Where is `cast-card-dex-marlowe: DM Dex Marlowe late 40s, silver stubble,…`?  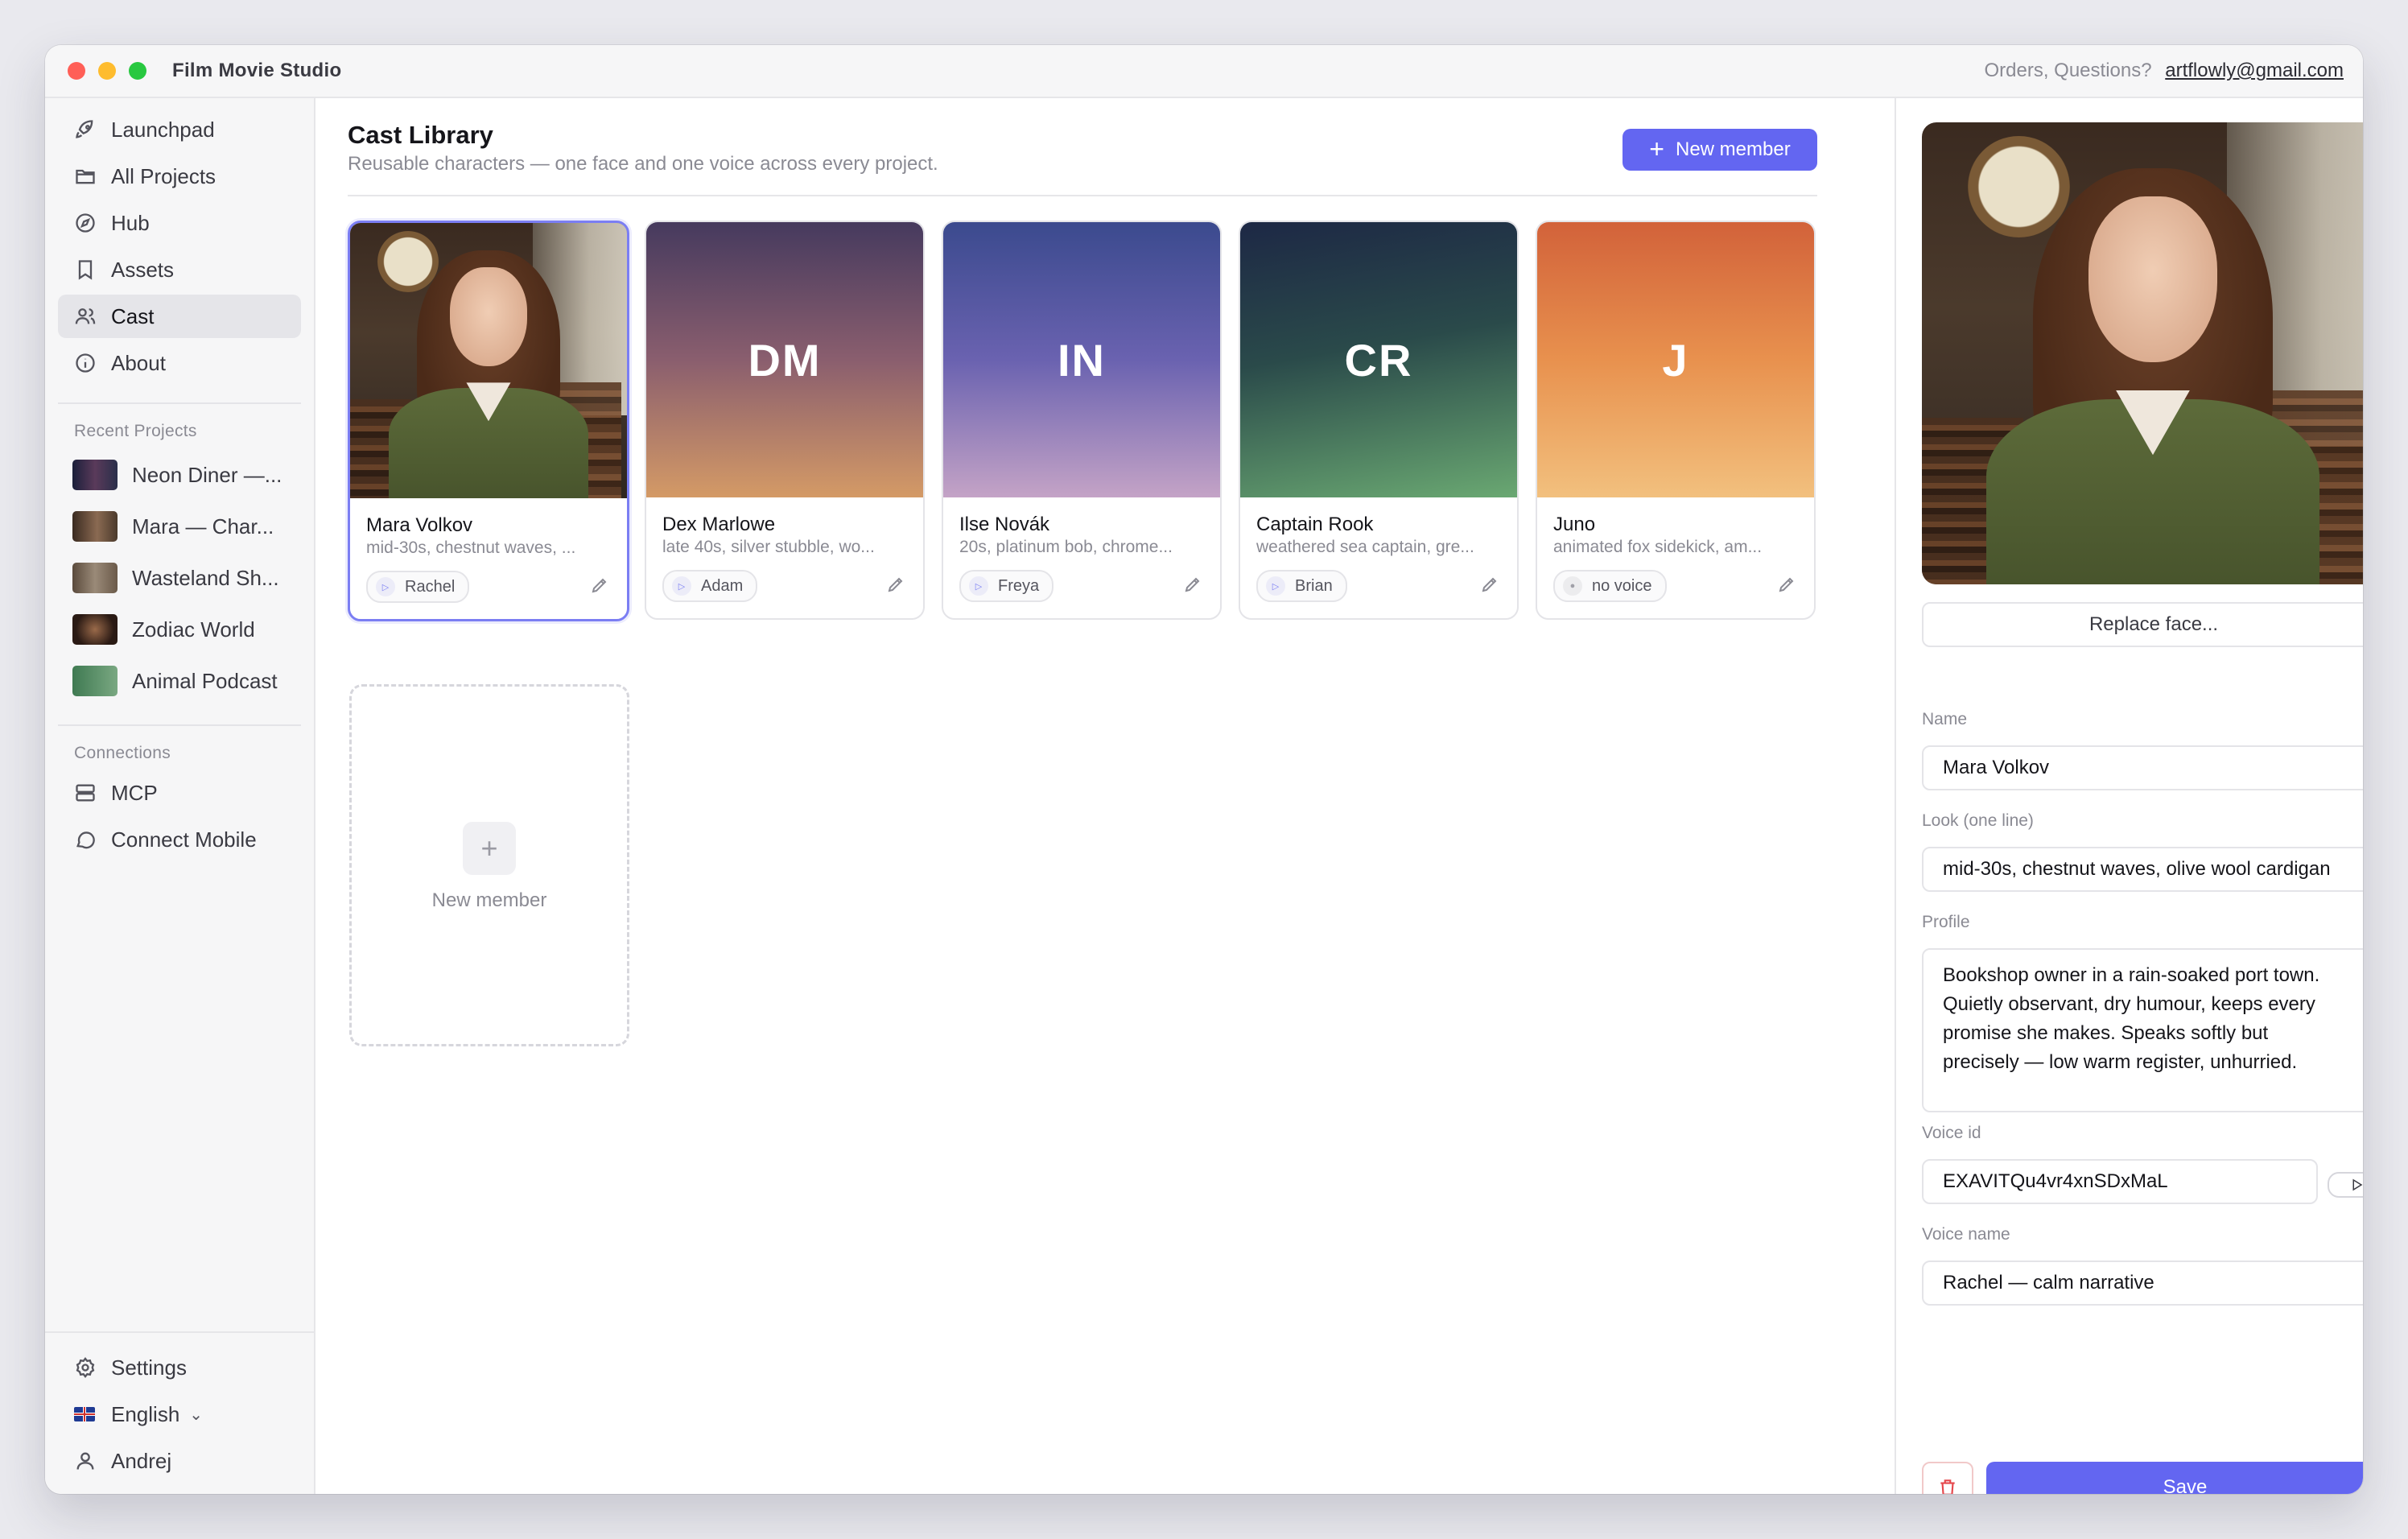 cast-card-dex-marlowe: DM Dex Marlowe late 40s, silver stubble,… is located at coordinates (785, 420).